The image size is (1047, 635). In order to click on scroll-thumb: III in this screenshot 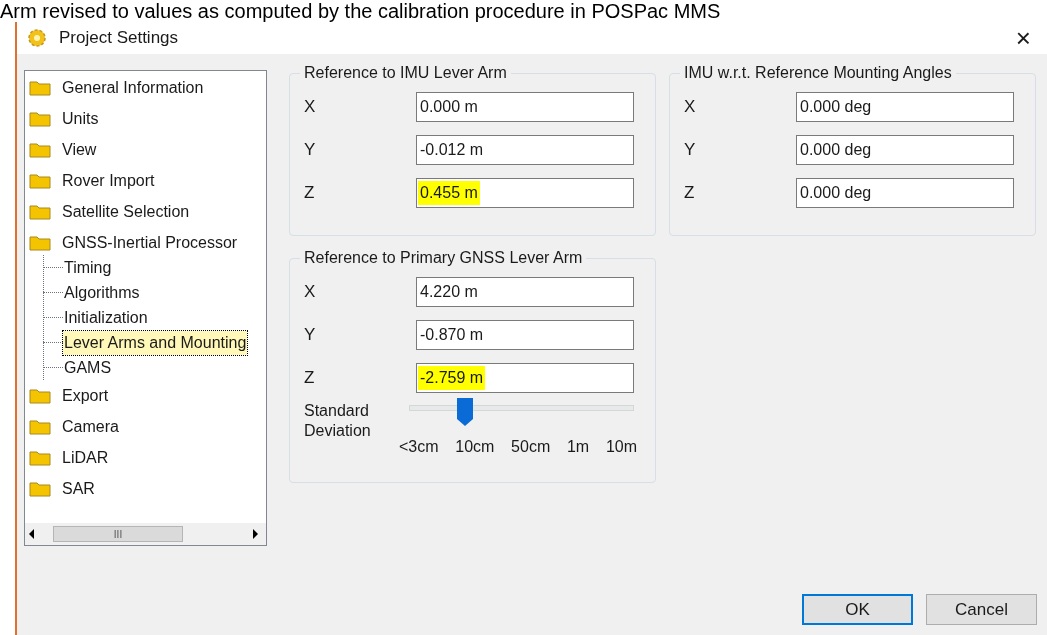, I will do `click(118, 534)`.